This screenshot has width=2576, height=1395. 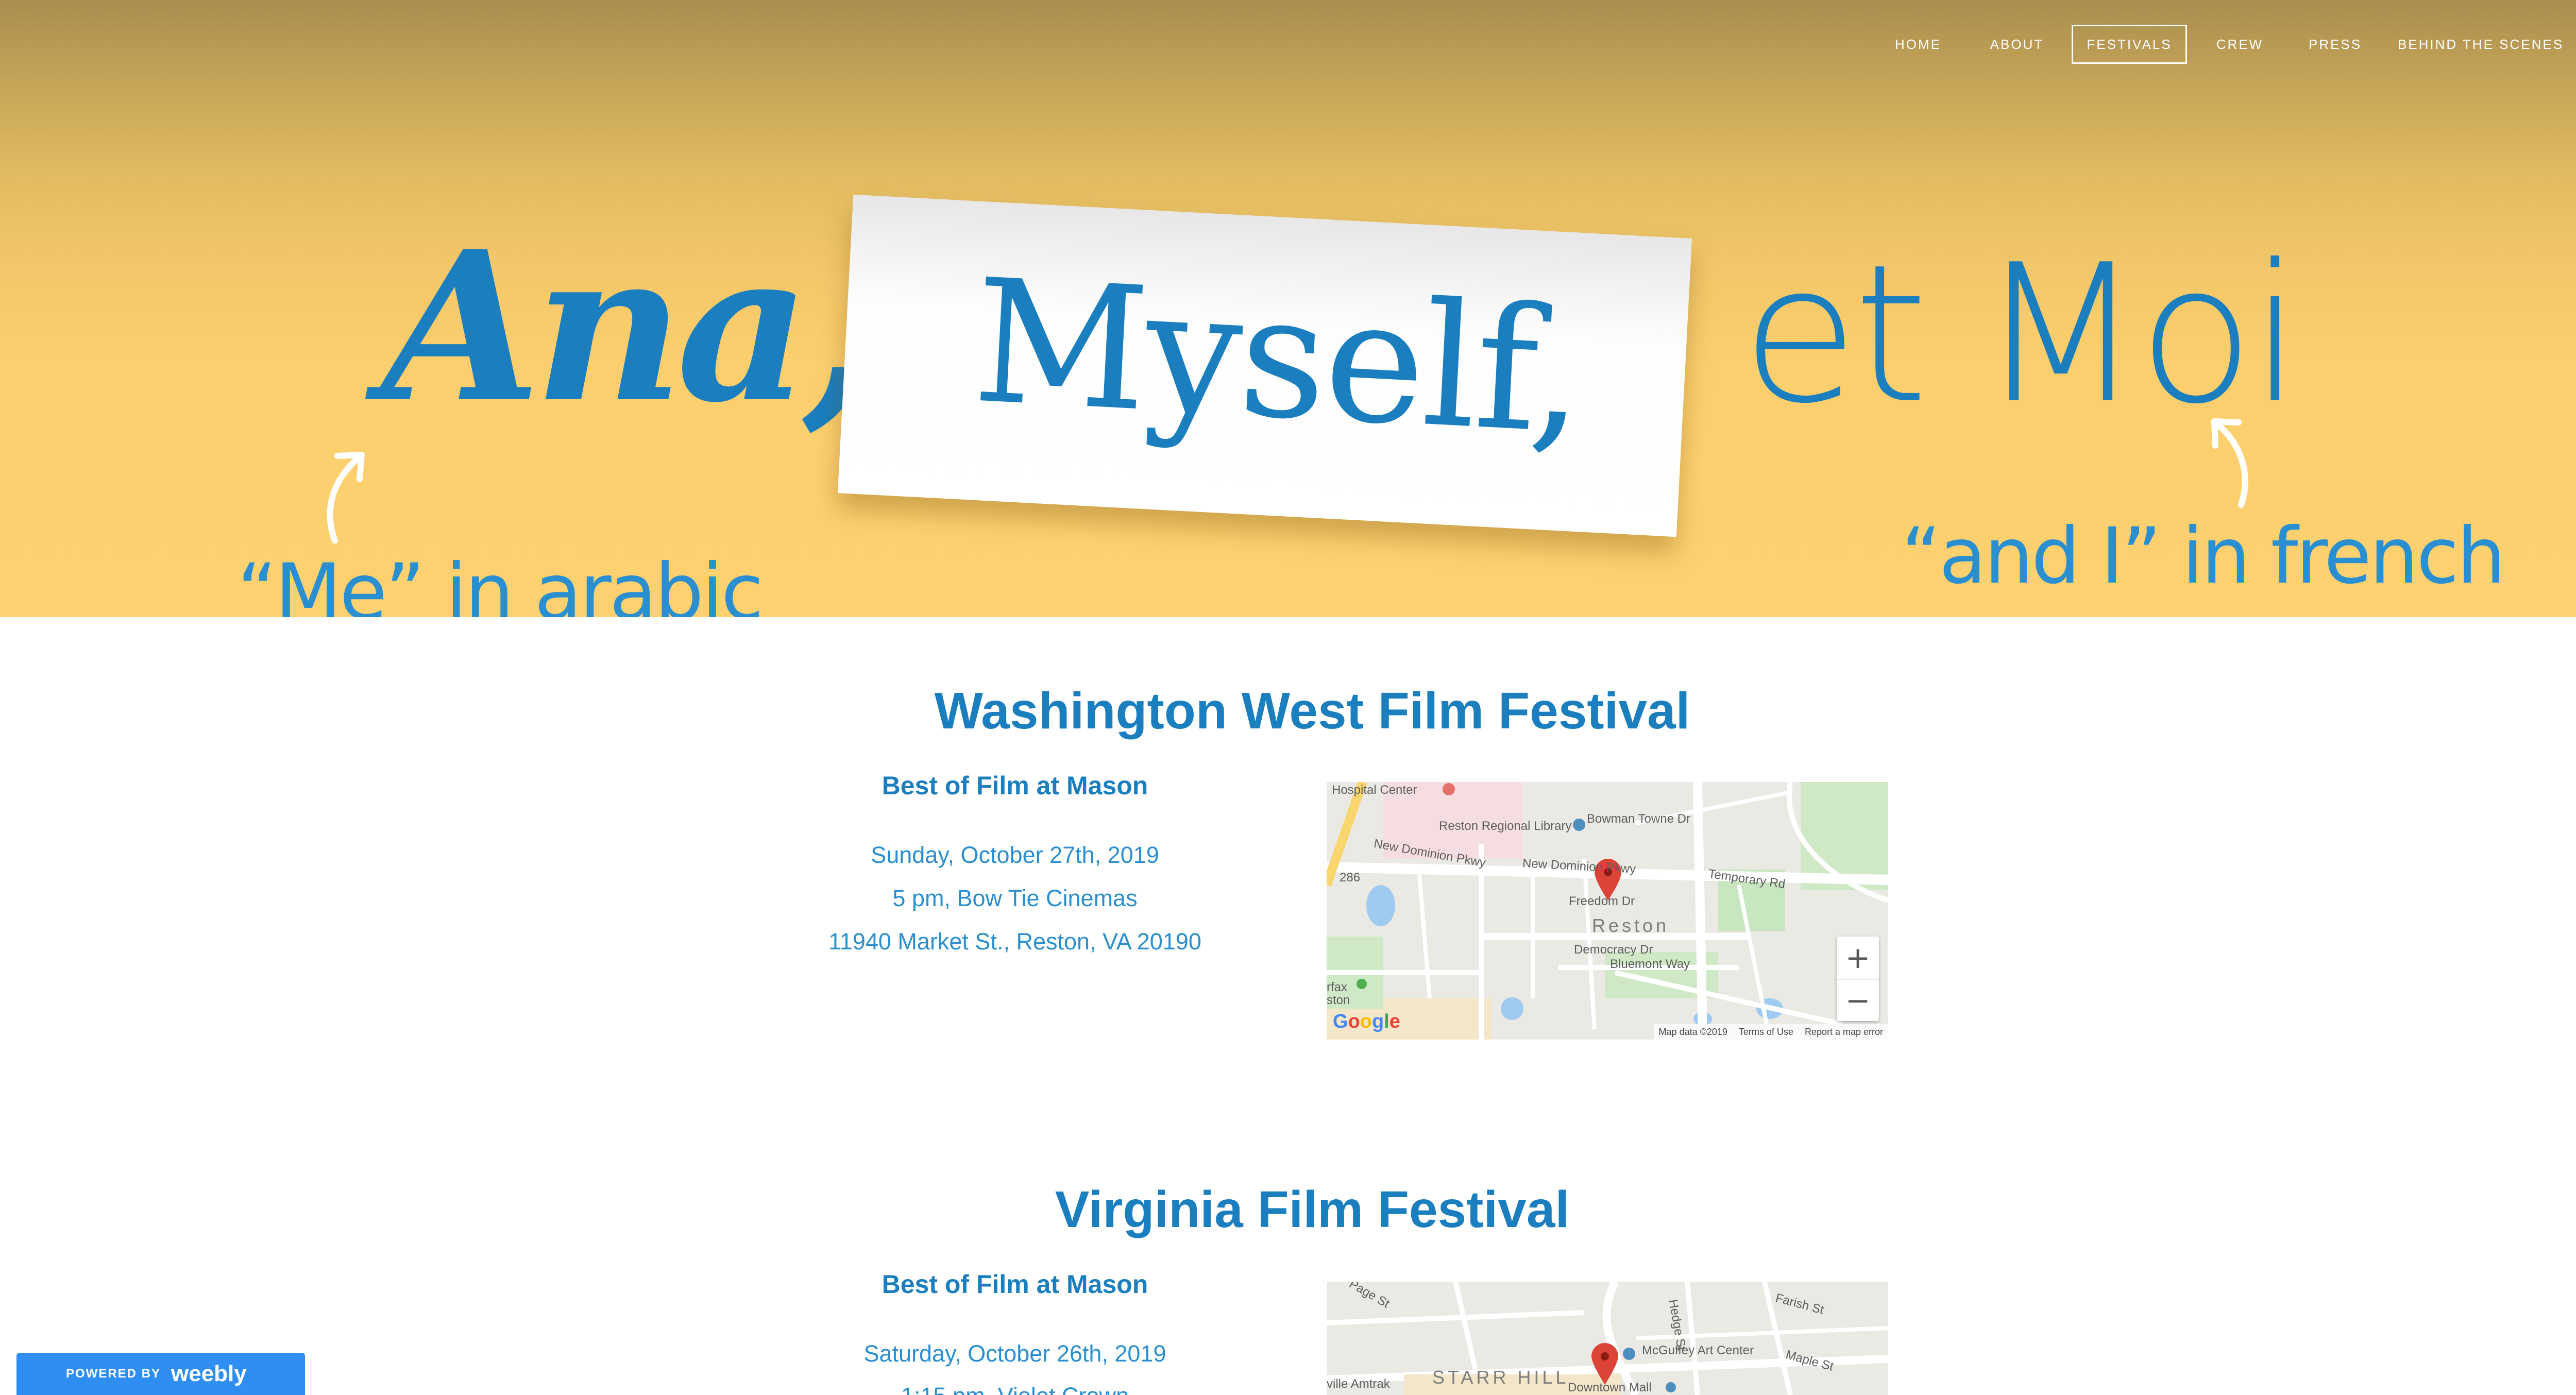 I want to click on festival-time-venue: 5 pm, Bow Tie Cinemas, so click(x=1015, y=898).